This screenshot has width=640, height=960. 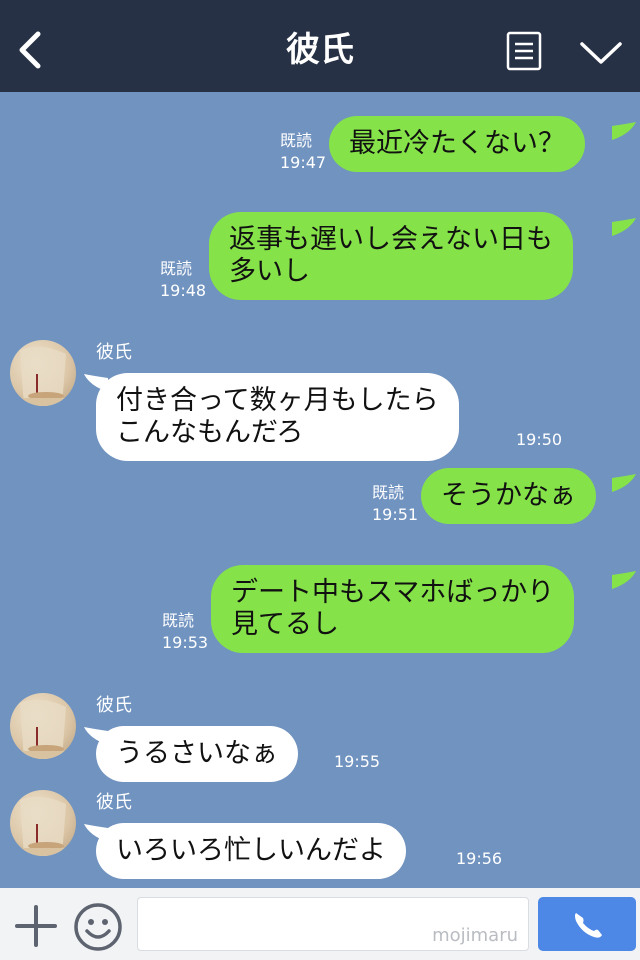 I want to click on message-text: こんなもんだろ, so click(x=210, y=432).